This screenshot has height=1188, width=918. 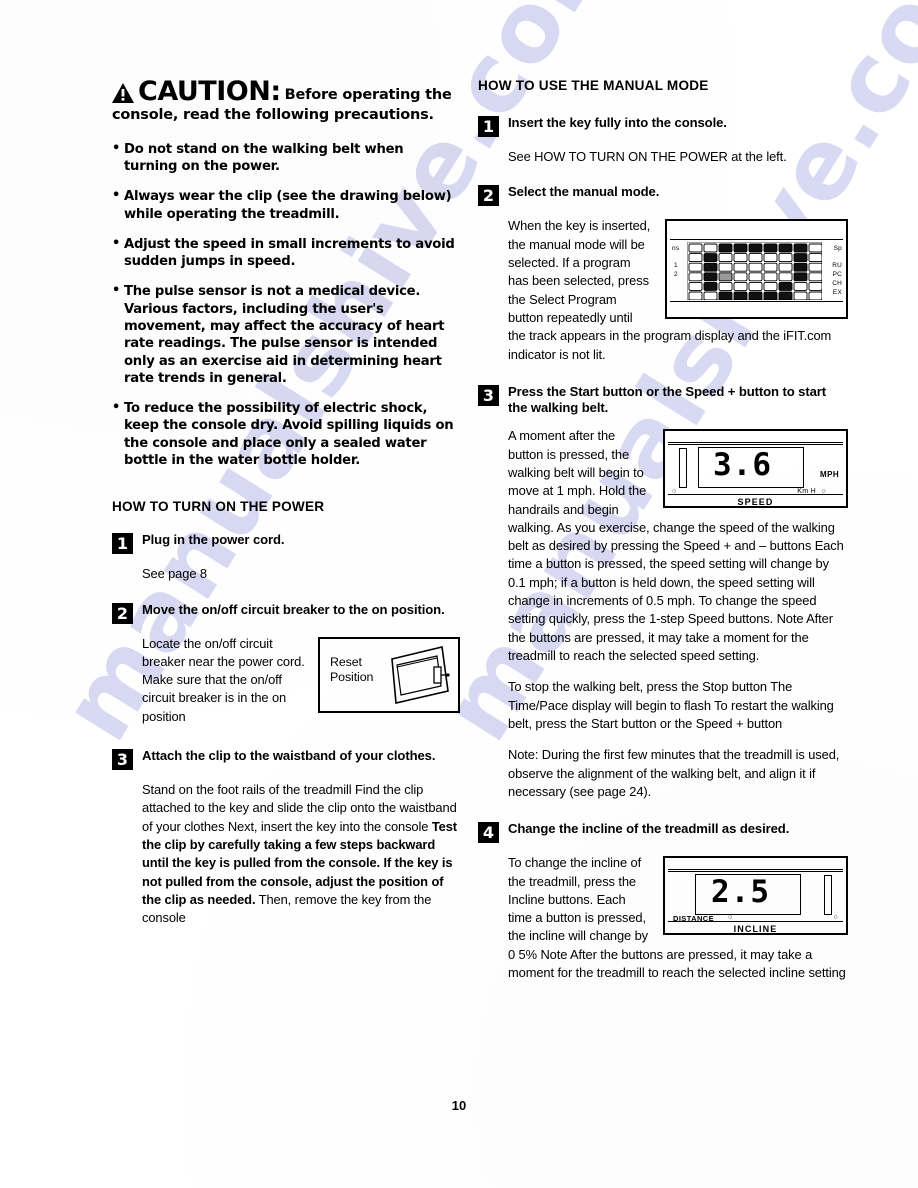 What do you see at coordinates (593, 85) in the screenshot?
I see `section-title-manual-mode: HOW TO USE THE MANUAL MODE` at bounding box center [593, 85].